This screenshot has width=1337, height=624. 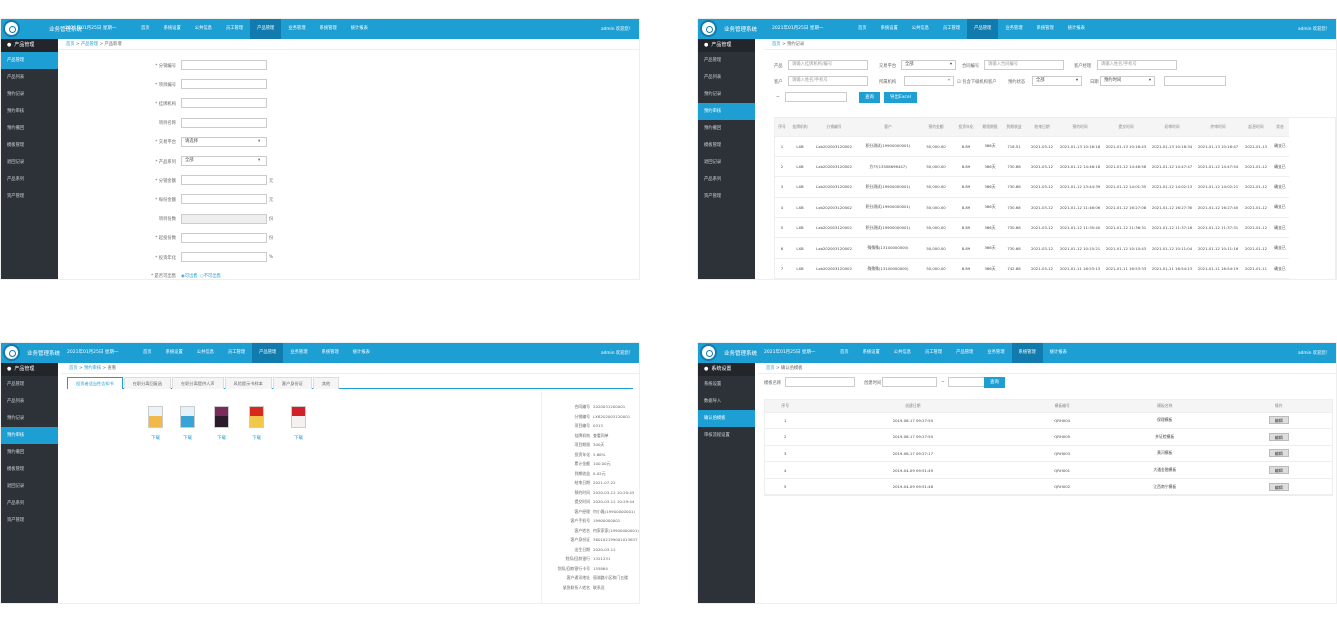 What do you see at coordinates (224, 141) in the screenshot?
I see `field-input-4: 请选择` at bounding box center [224, 141].